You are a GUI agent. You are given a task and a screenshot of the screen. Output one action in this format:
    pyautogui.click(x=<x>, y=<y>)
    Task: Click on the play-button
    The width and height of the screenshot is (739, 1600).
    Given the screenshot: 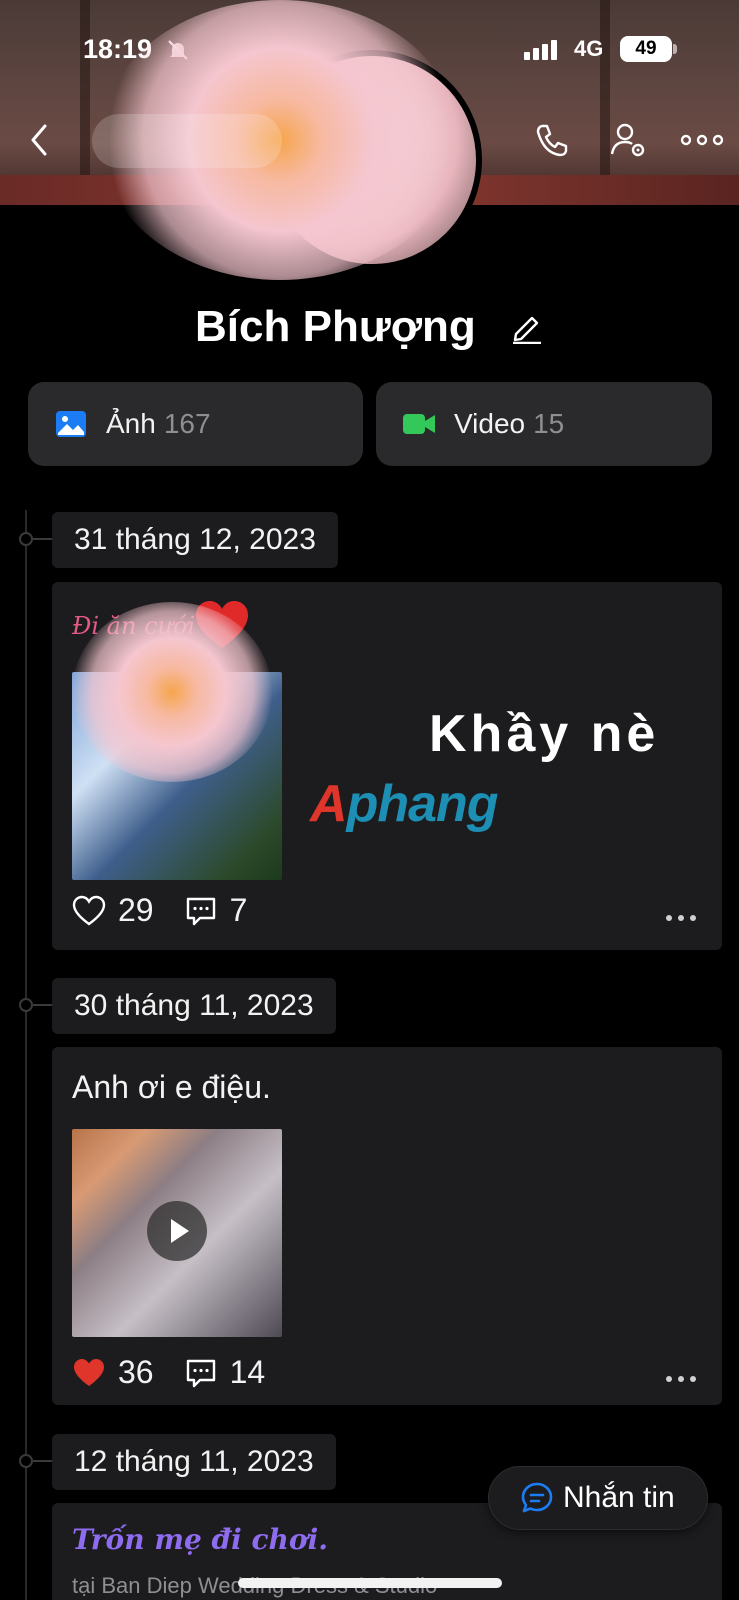 What is the action you would take?
    pyautogui.click(x=177, y=1231)
    